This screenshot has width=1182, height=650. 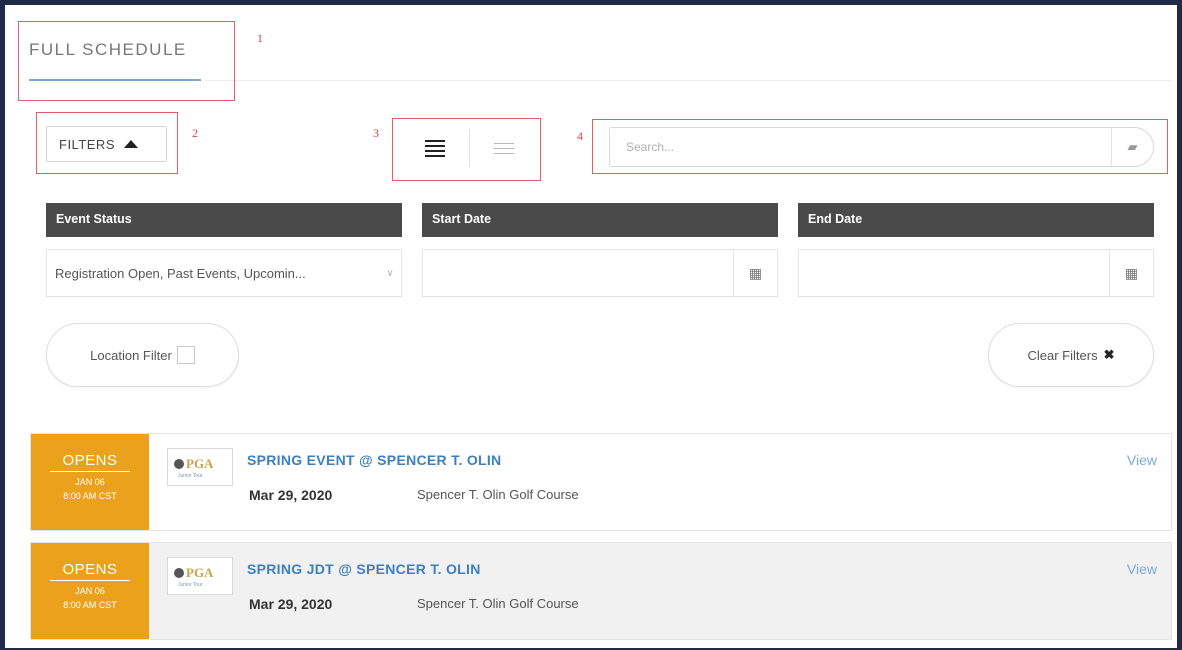 I want to click on event-status-header: Event Status, so click(x=224, y=220).